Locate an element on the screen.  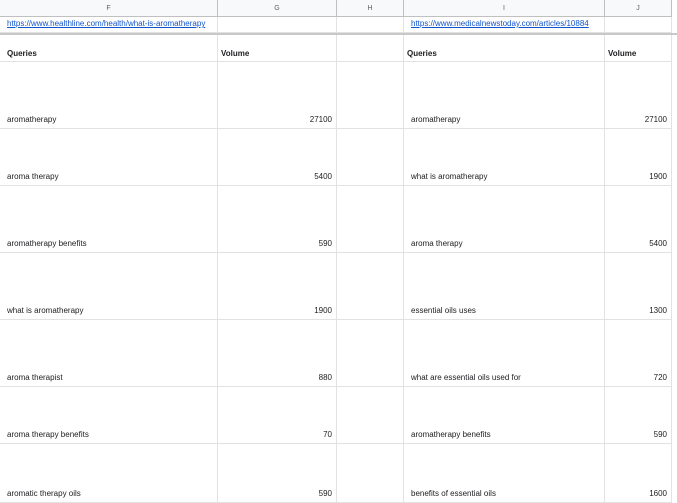
volume-cell-right: 720 is located at coordinates (638, 353).